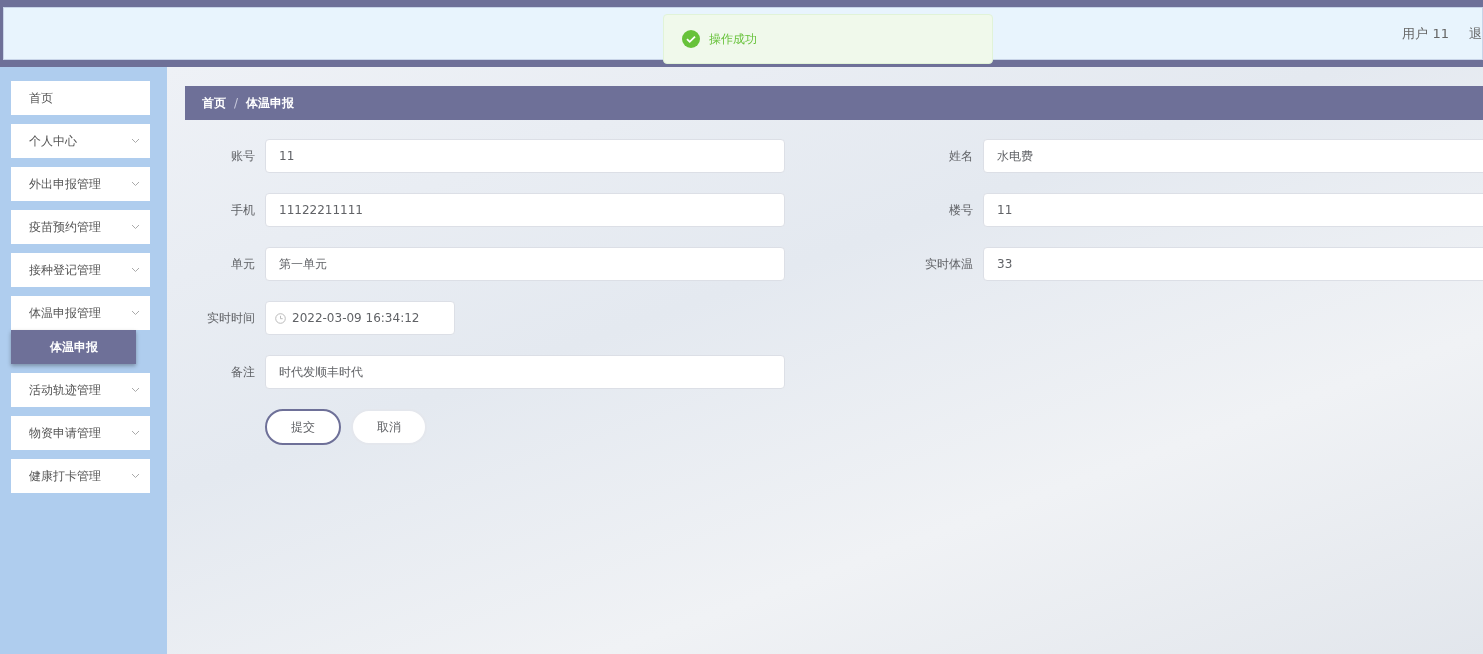 Image resolution: width=1483 pixels, height=654 pixels. Describe the element at coordinates (80, 476) in the screenshot. I see `sidebar-item: 健康打卡管理` at that location.